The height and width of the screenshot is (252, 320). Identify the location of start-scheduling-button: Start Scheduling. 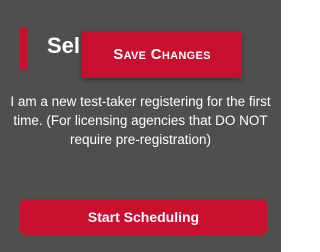
(143, 217).